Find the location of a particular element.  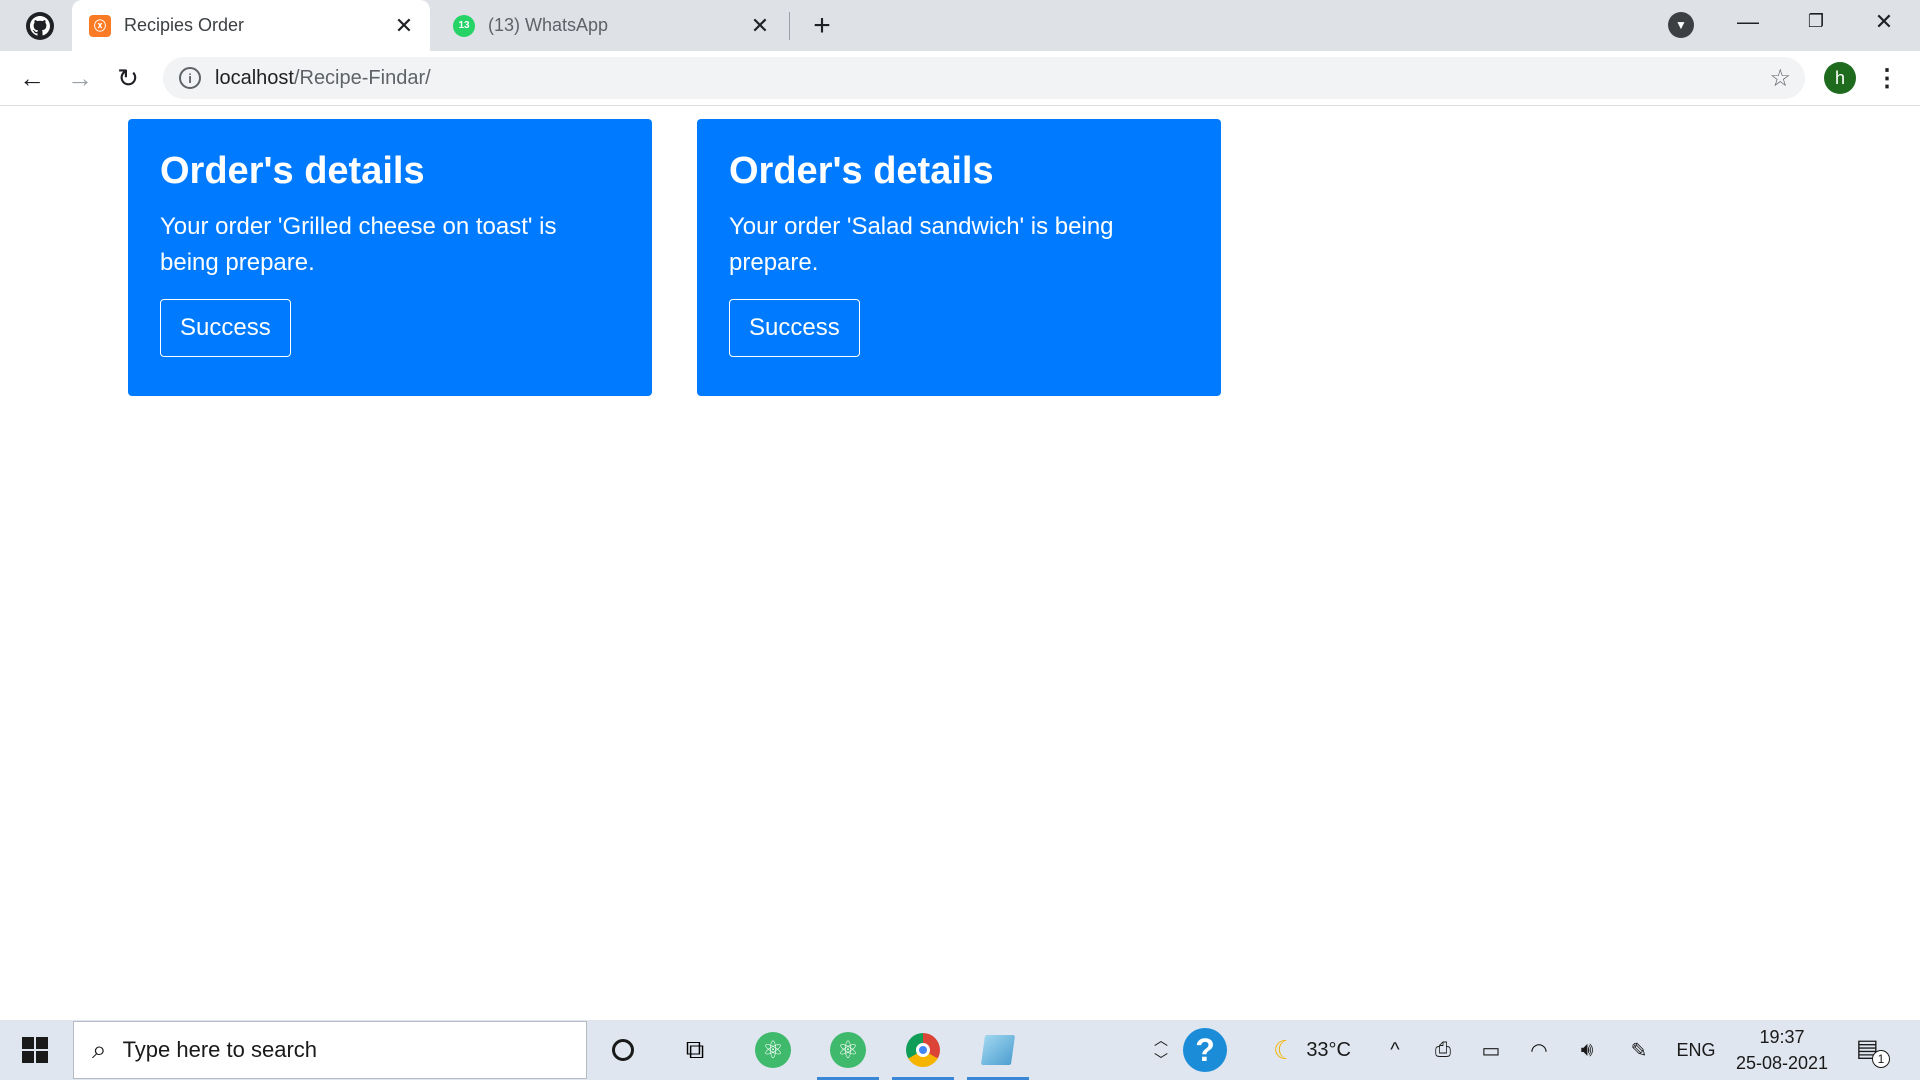

wifi-icon: ◠ is located at coordinates (1539, 1050).